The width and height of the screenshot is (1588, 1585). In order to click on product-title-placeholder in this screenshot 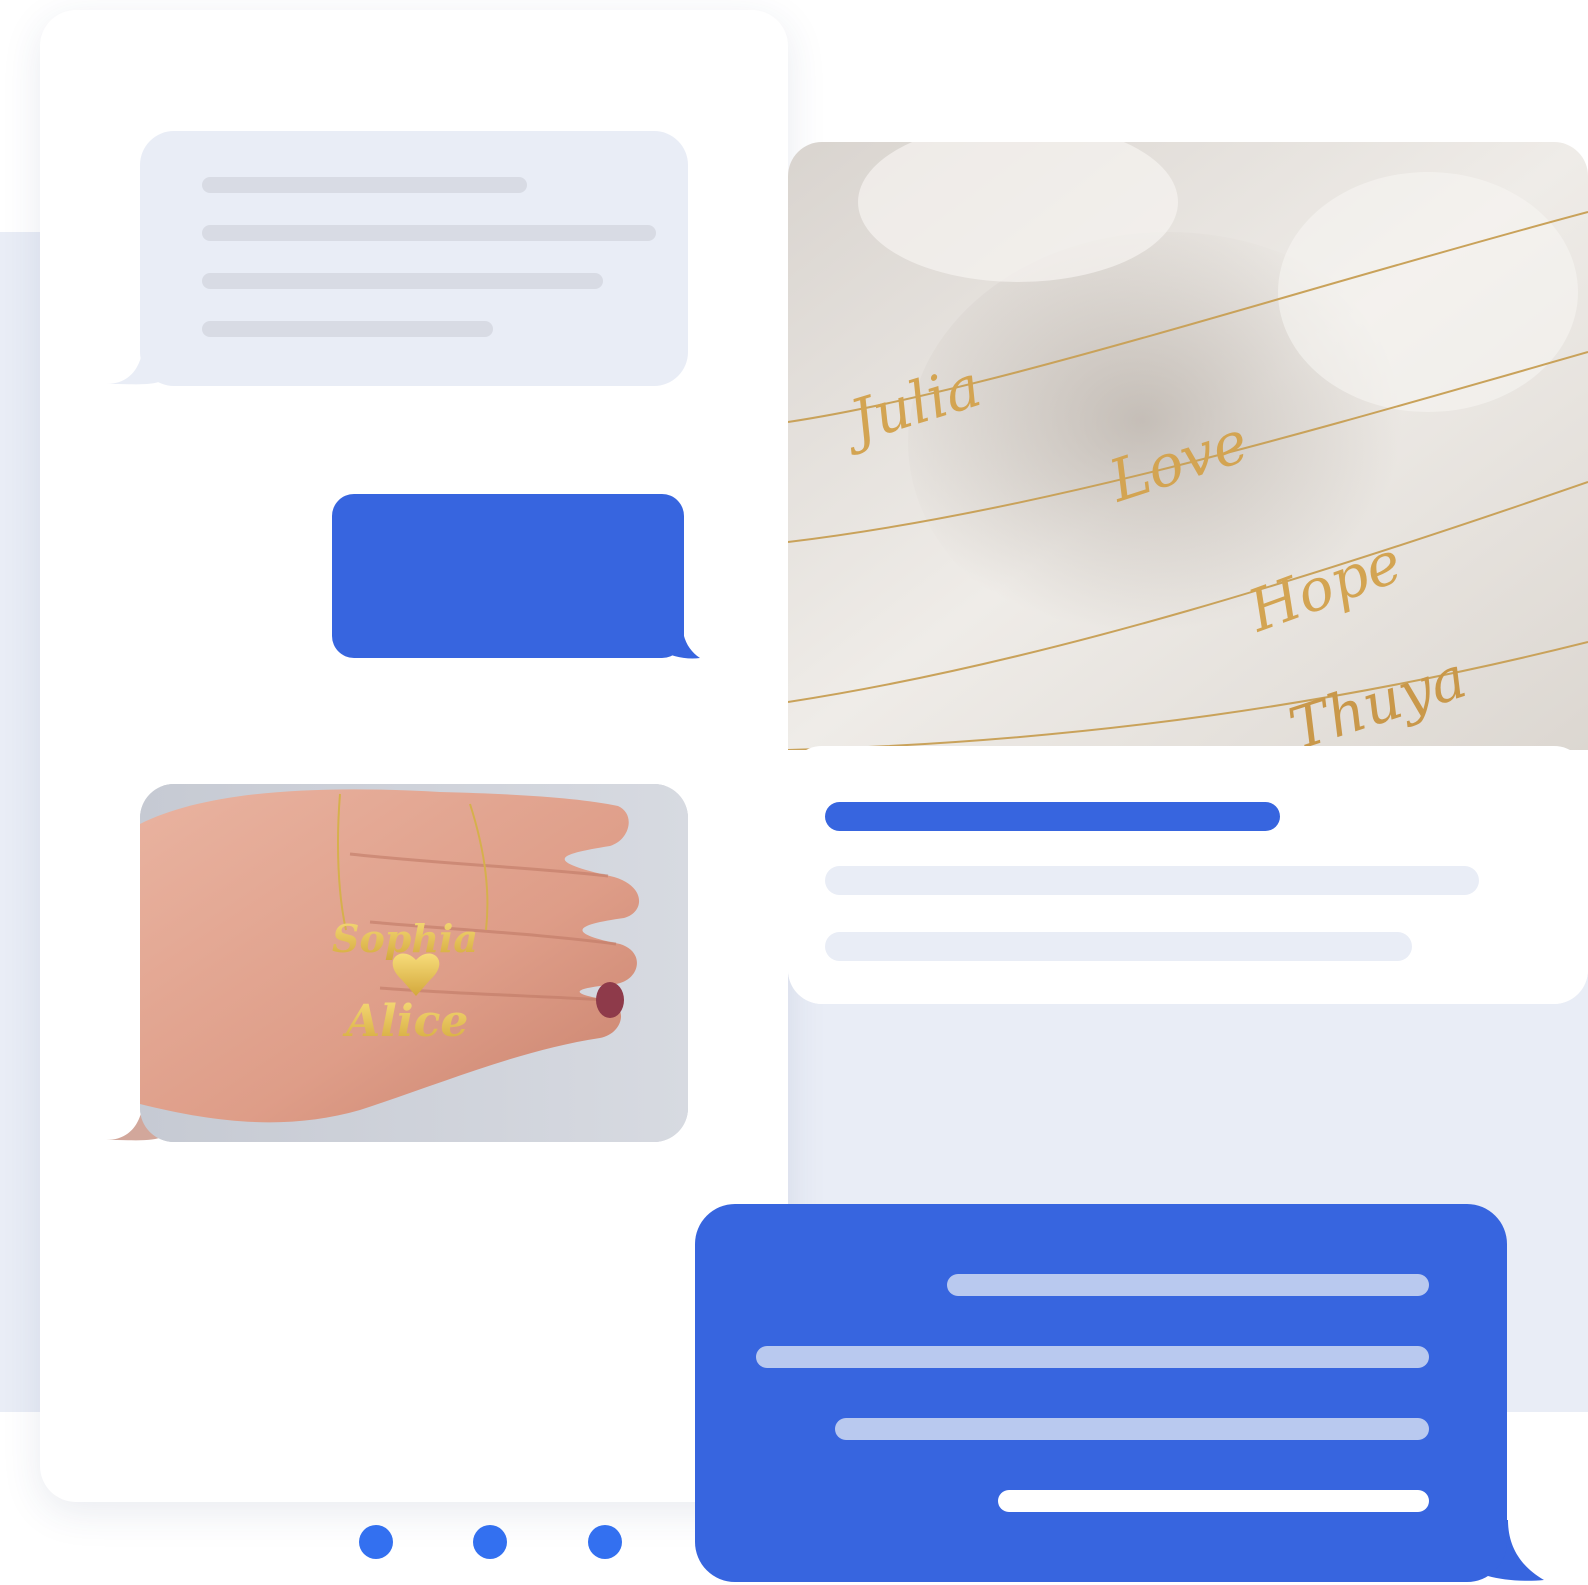, I will do `click(1052, 816)`.